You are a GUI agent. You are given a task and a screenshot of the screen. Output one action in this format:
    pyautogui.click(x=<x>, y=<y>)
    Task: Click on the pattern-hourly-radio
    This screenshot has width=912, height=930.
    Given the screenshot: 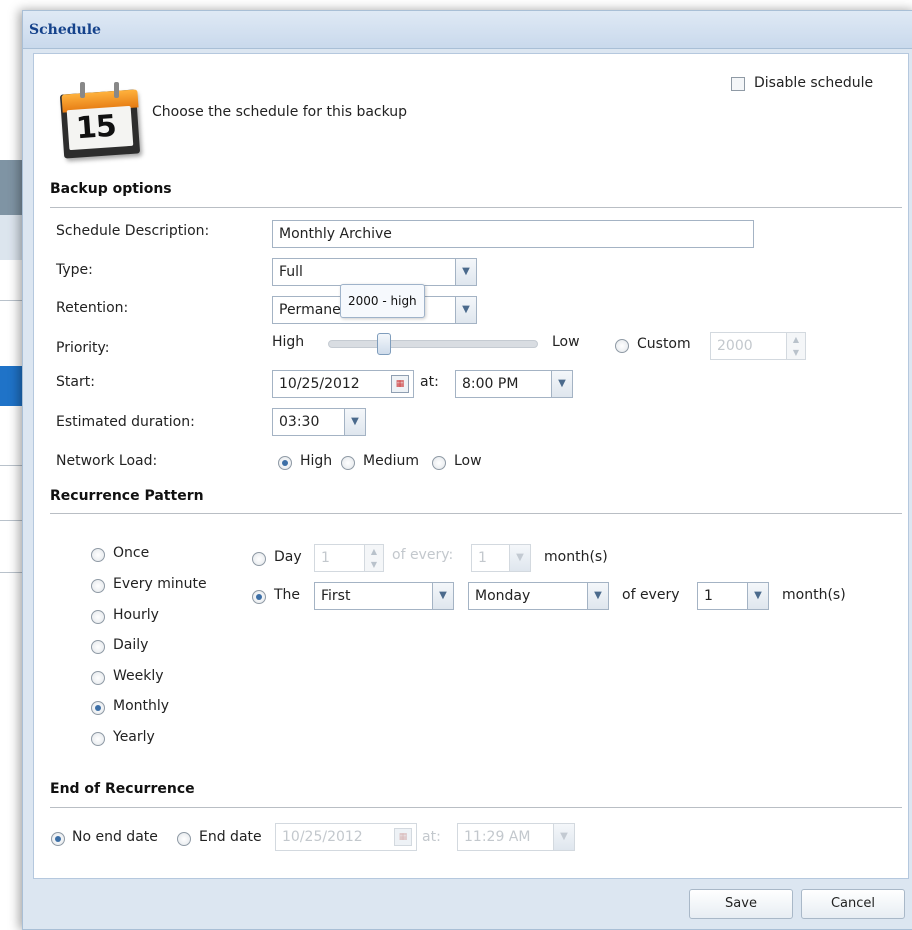 What is the action you would take?
    pyautogui.click(x=98, y=617)
    